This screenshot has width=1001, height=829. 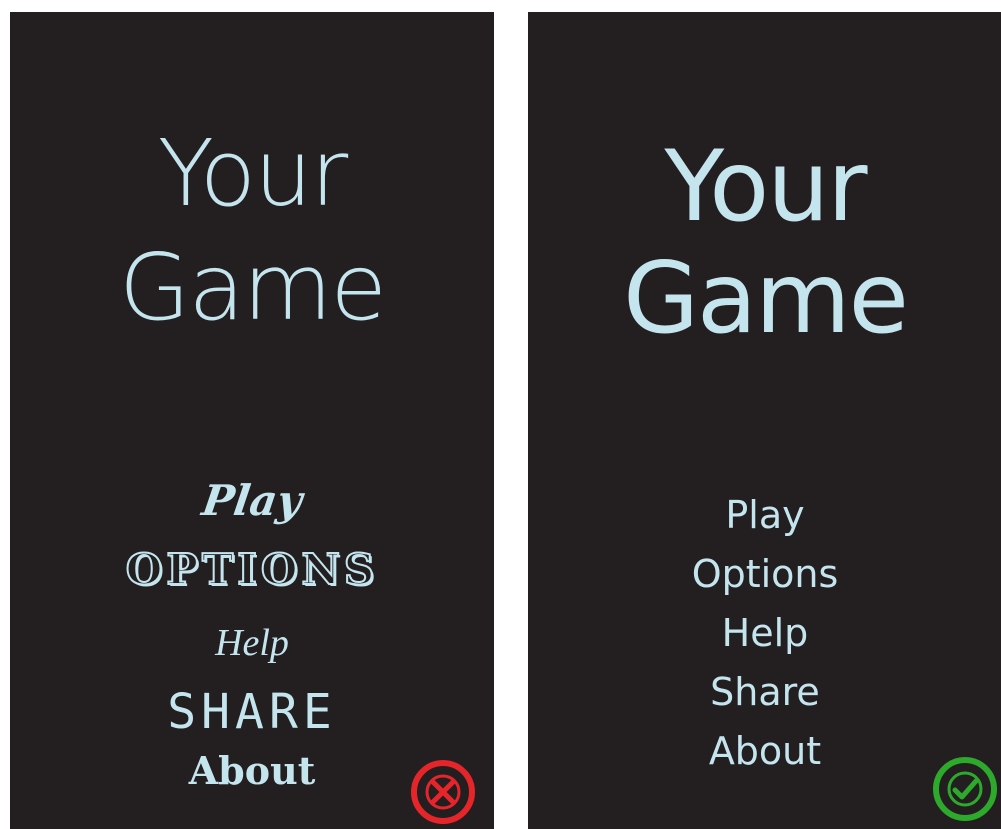 I want to click on menu-item-options: OPTIONS, so click(x=252, y=570).